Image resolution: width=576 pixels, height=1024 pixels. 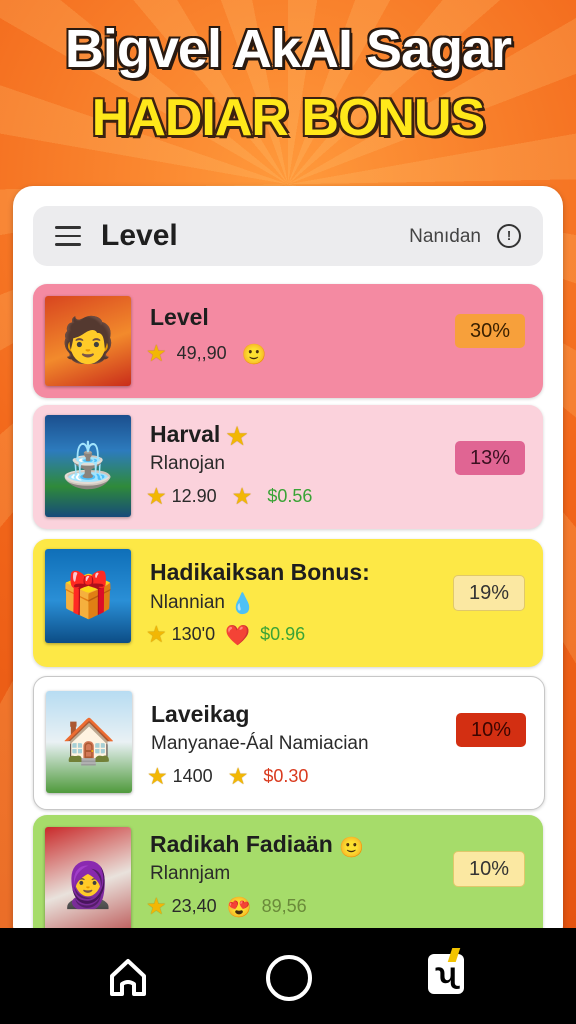 I want to click on person-icon: 🧑, so click(x=88, y=340).